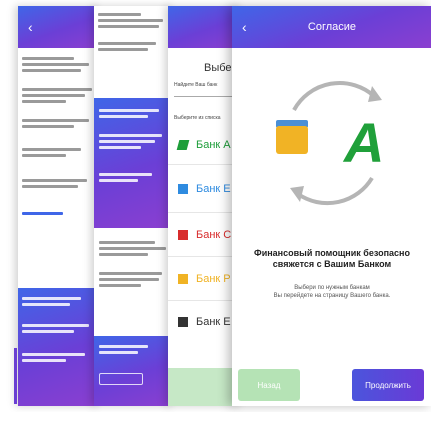  Describe the element at coordinates (292, 140) in the screenshot. I see `wallet-icon` at that location.